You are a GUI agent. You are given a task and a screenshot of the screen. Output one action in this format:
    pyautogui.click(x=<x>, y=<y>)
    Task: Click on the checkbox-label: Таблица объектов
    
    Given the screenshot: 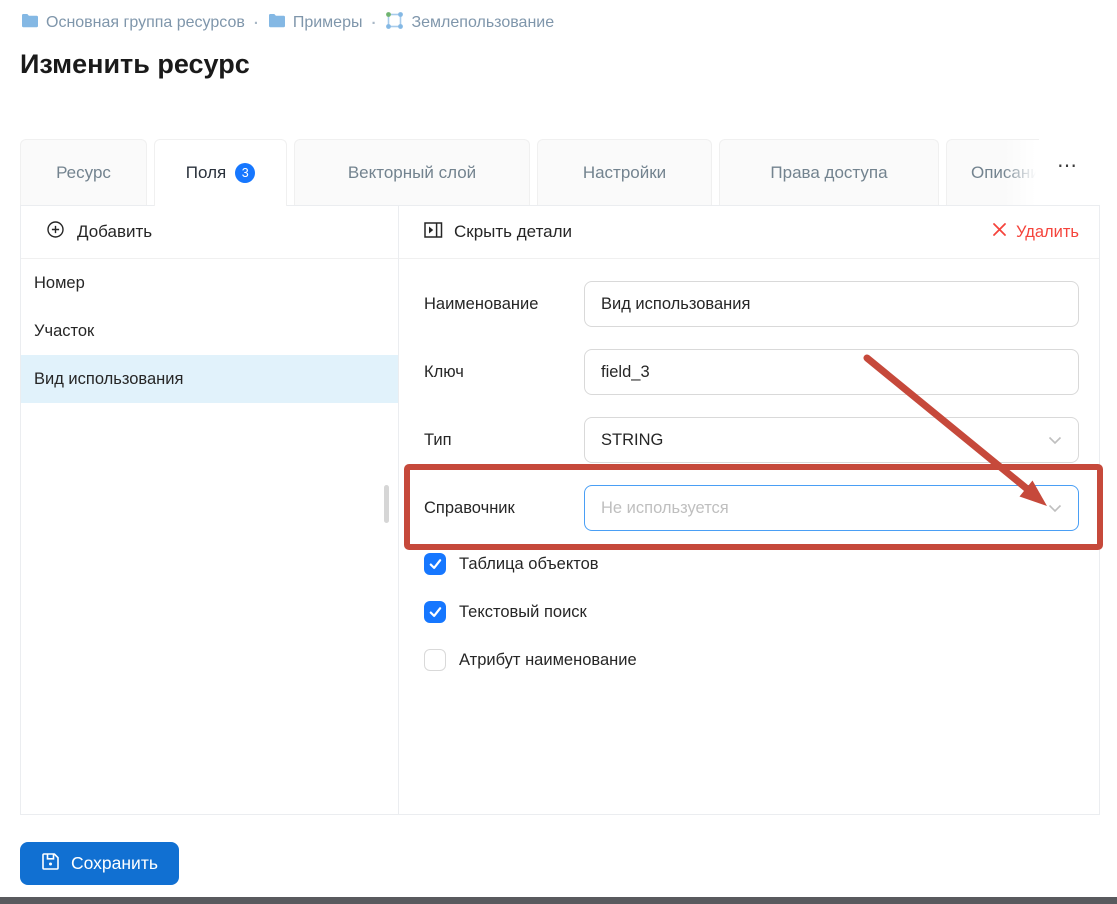 What is the action you would take?
    pyautogui.click(x=529, y=563)
    